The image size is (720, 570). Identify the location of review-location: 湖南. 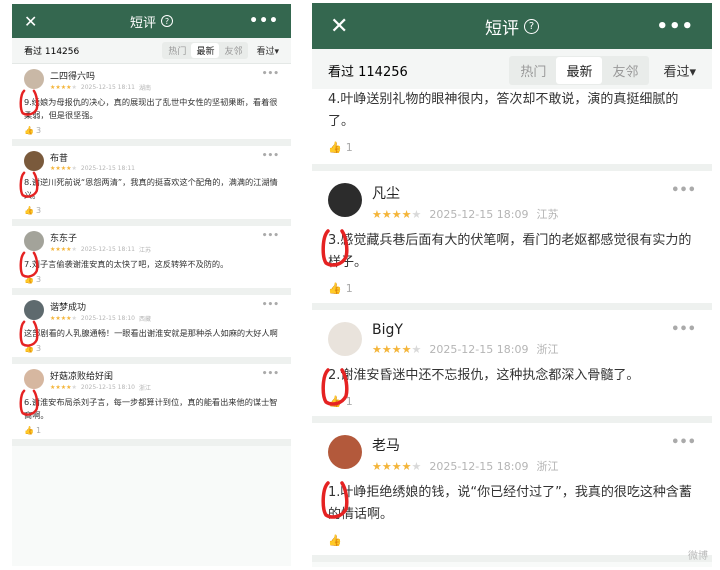
(144, 88).